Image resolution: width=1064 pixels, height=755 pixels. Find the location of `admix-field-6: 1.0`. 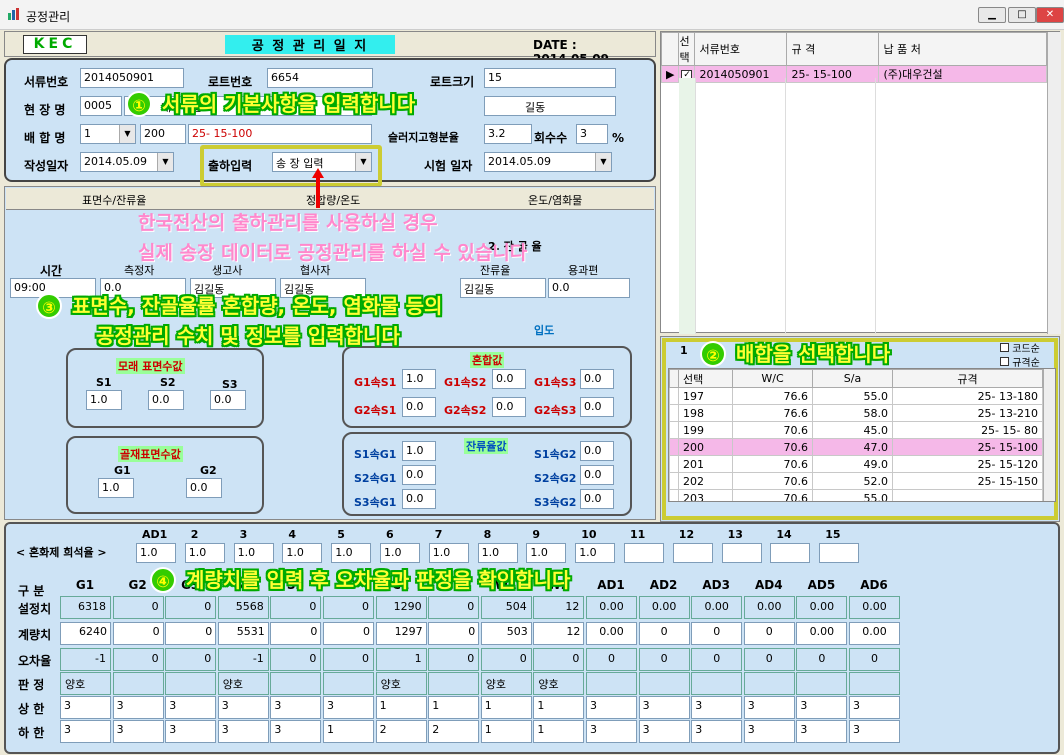

admix-field-6: 1.0 is located at coordinates (400, 553).